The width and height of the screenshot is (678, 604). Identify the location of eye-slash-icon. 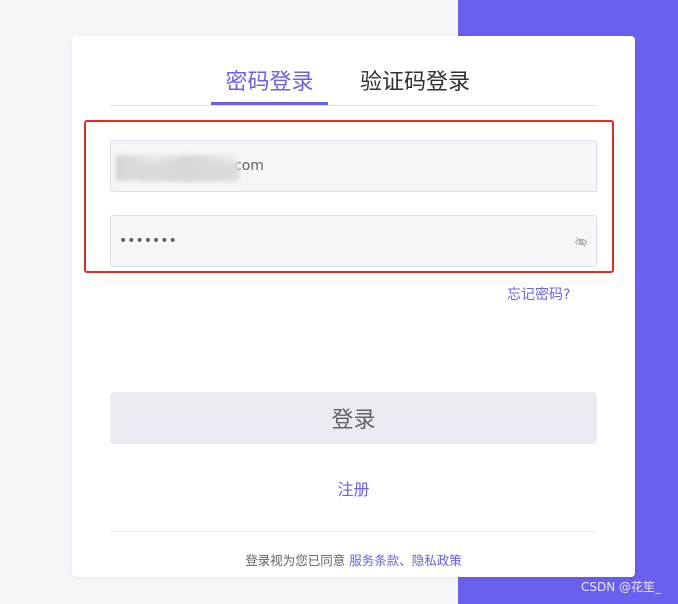
(581, 241).